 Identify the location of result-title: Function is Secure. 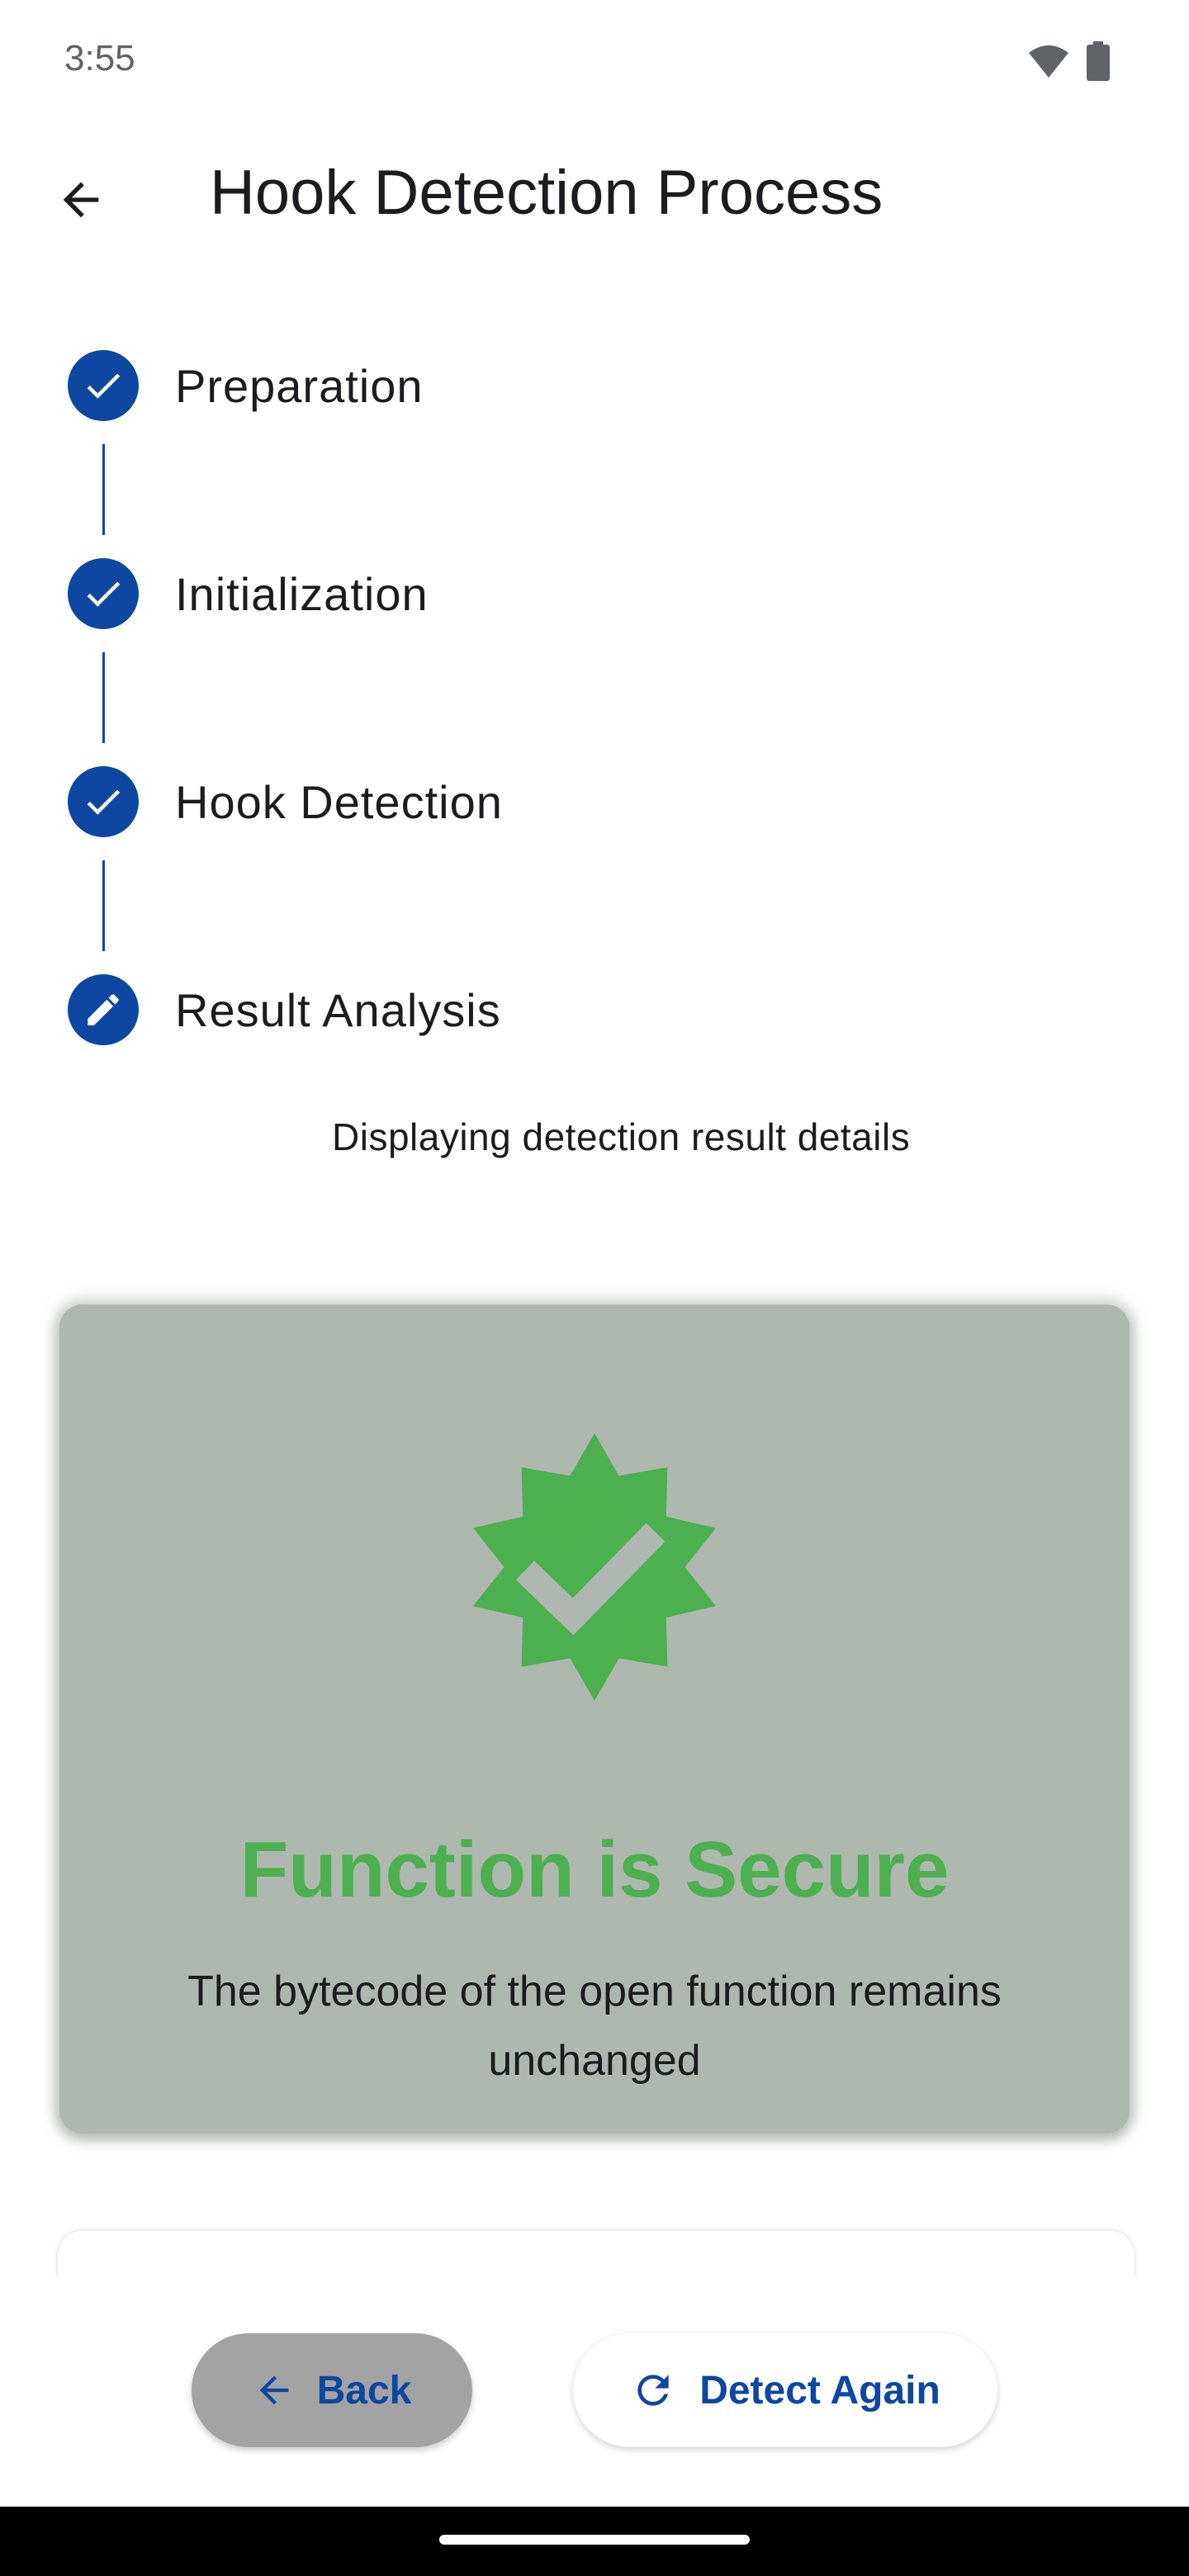
(594, 1869).